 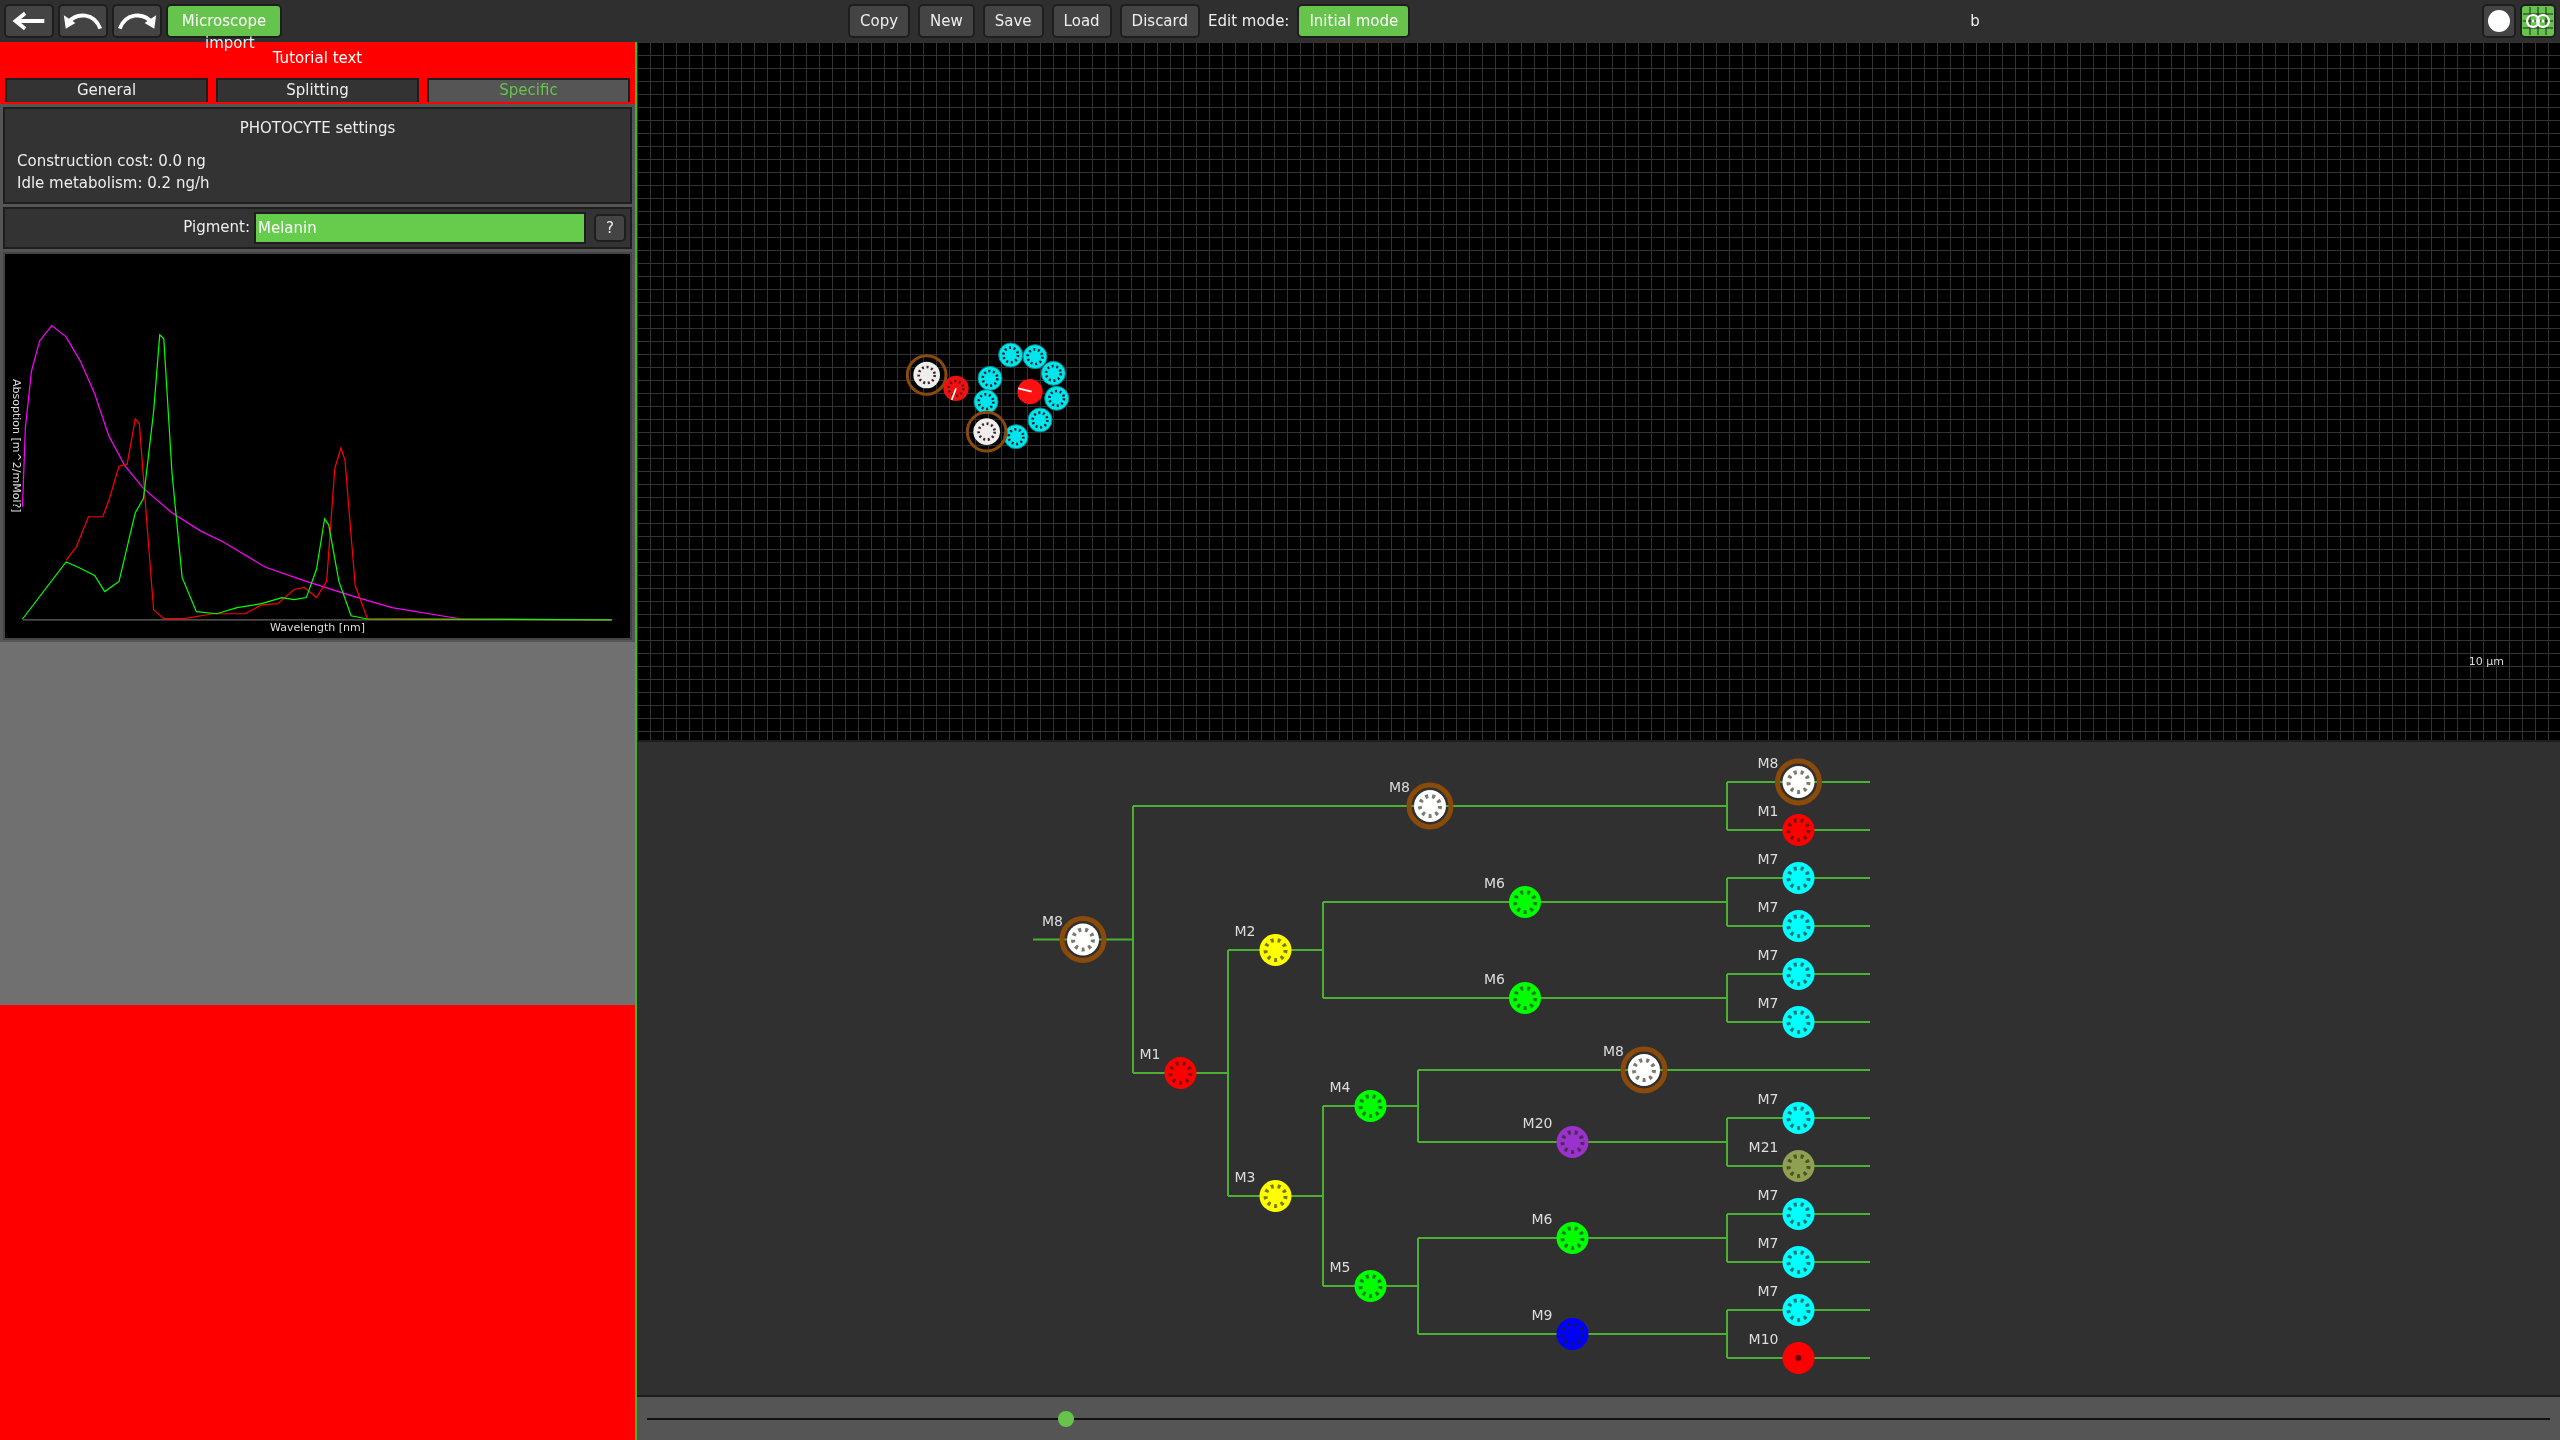 What do you see at coordinates (610, 227) in the screenshot?
I see `help-button: ?` at bounding box center [610, 227].